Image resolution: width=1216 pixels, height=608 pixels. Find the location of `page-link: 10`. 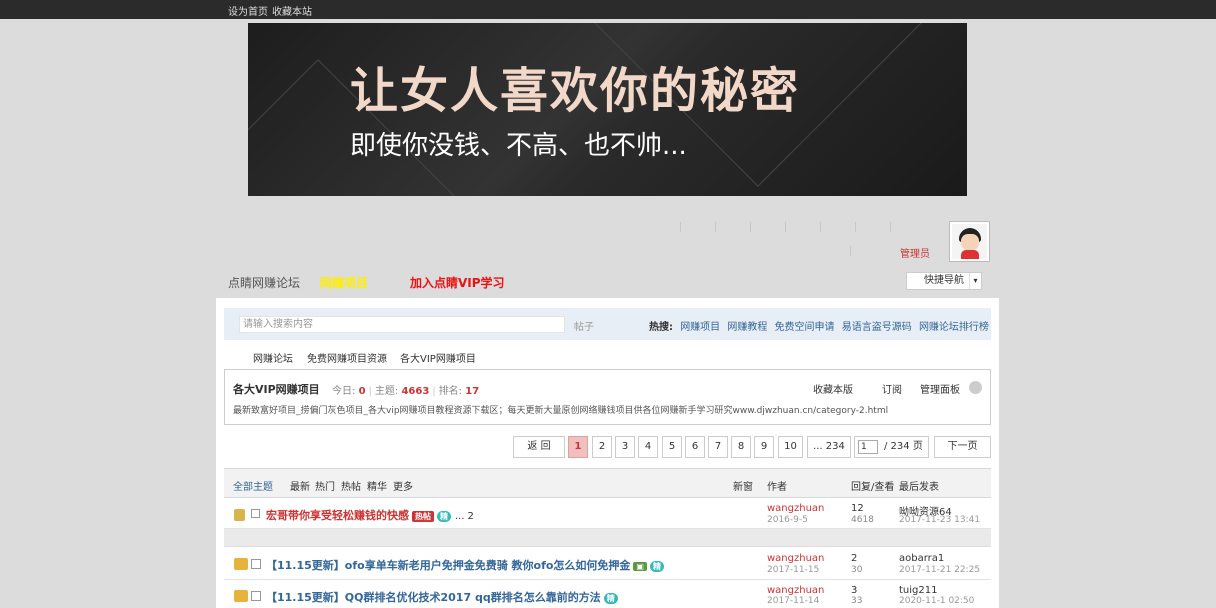

page-link: 10 is located at coordinates (790, 447).